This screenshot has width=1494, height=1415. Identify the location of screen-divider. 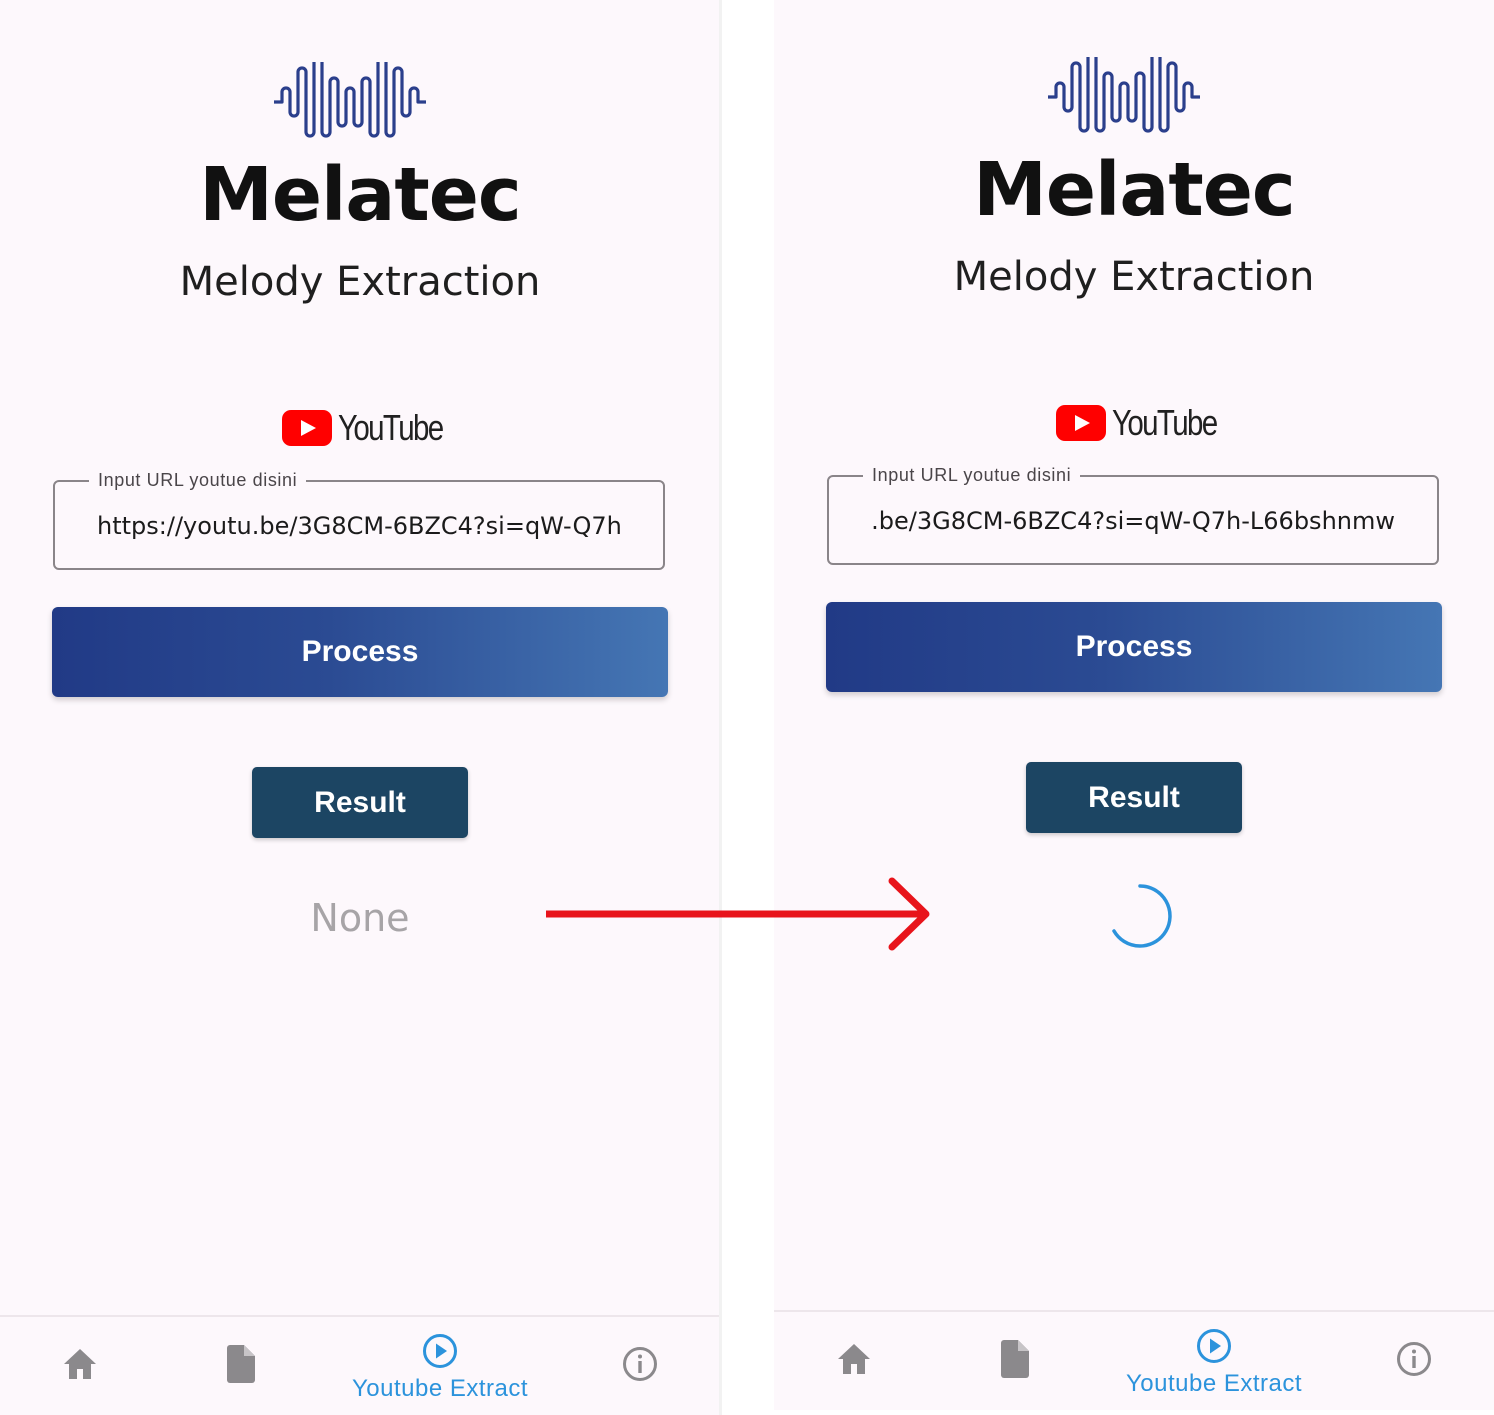
(720, 707).